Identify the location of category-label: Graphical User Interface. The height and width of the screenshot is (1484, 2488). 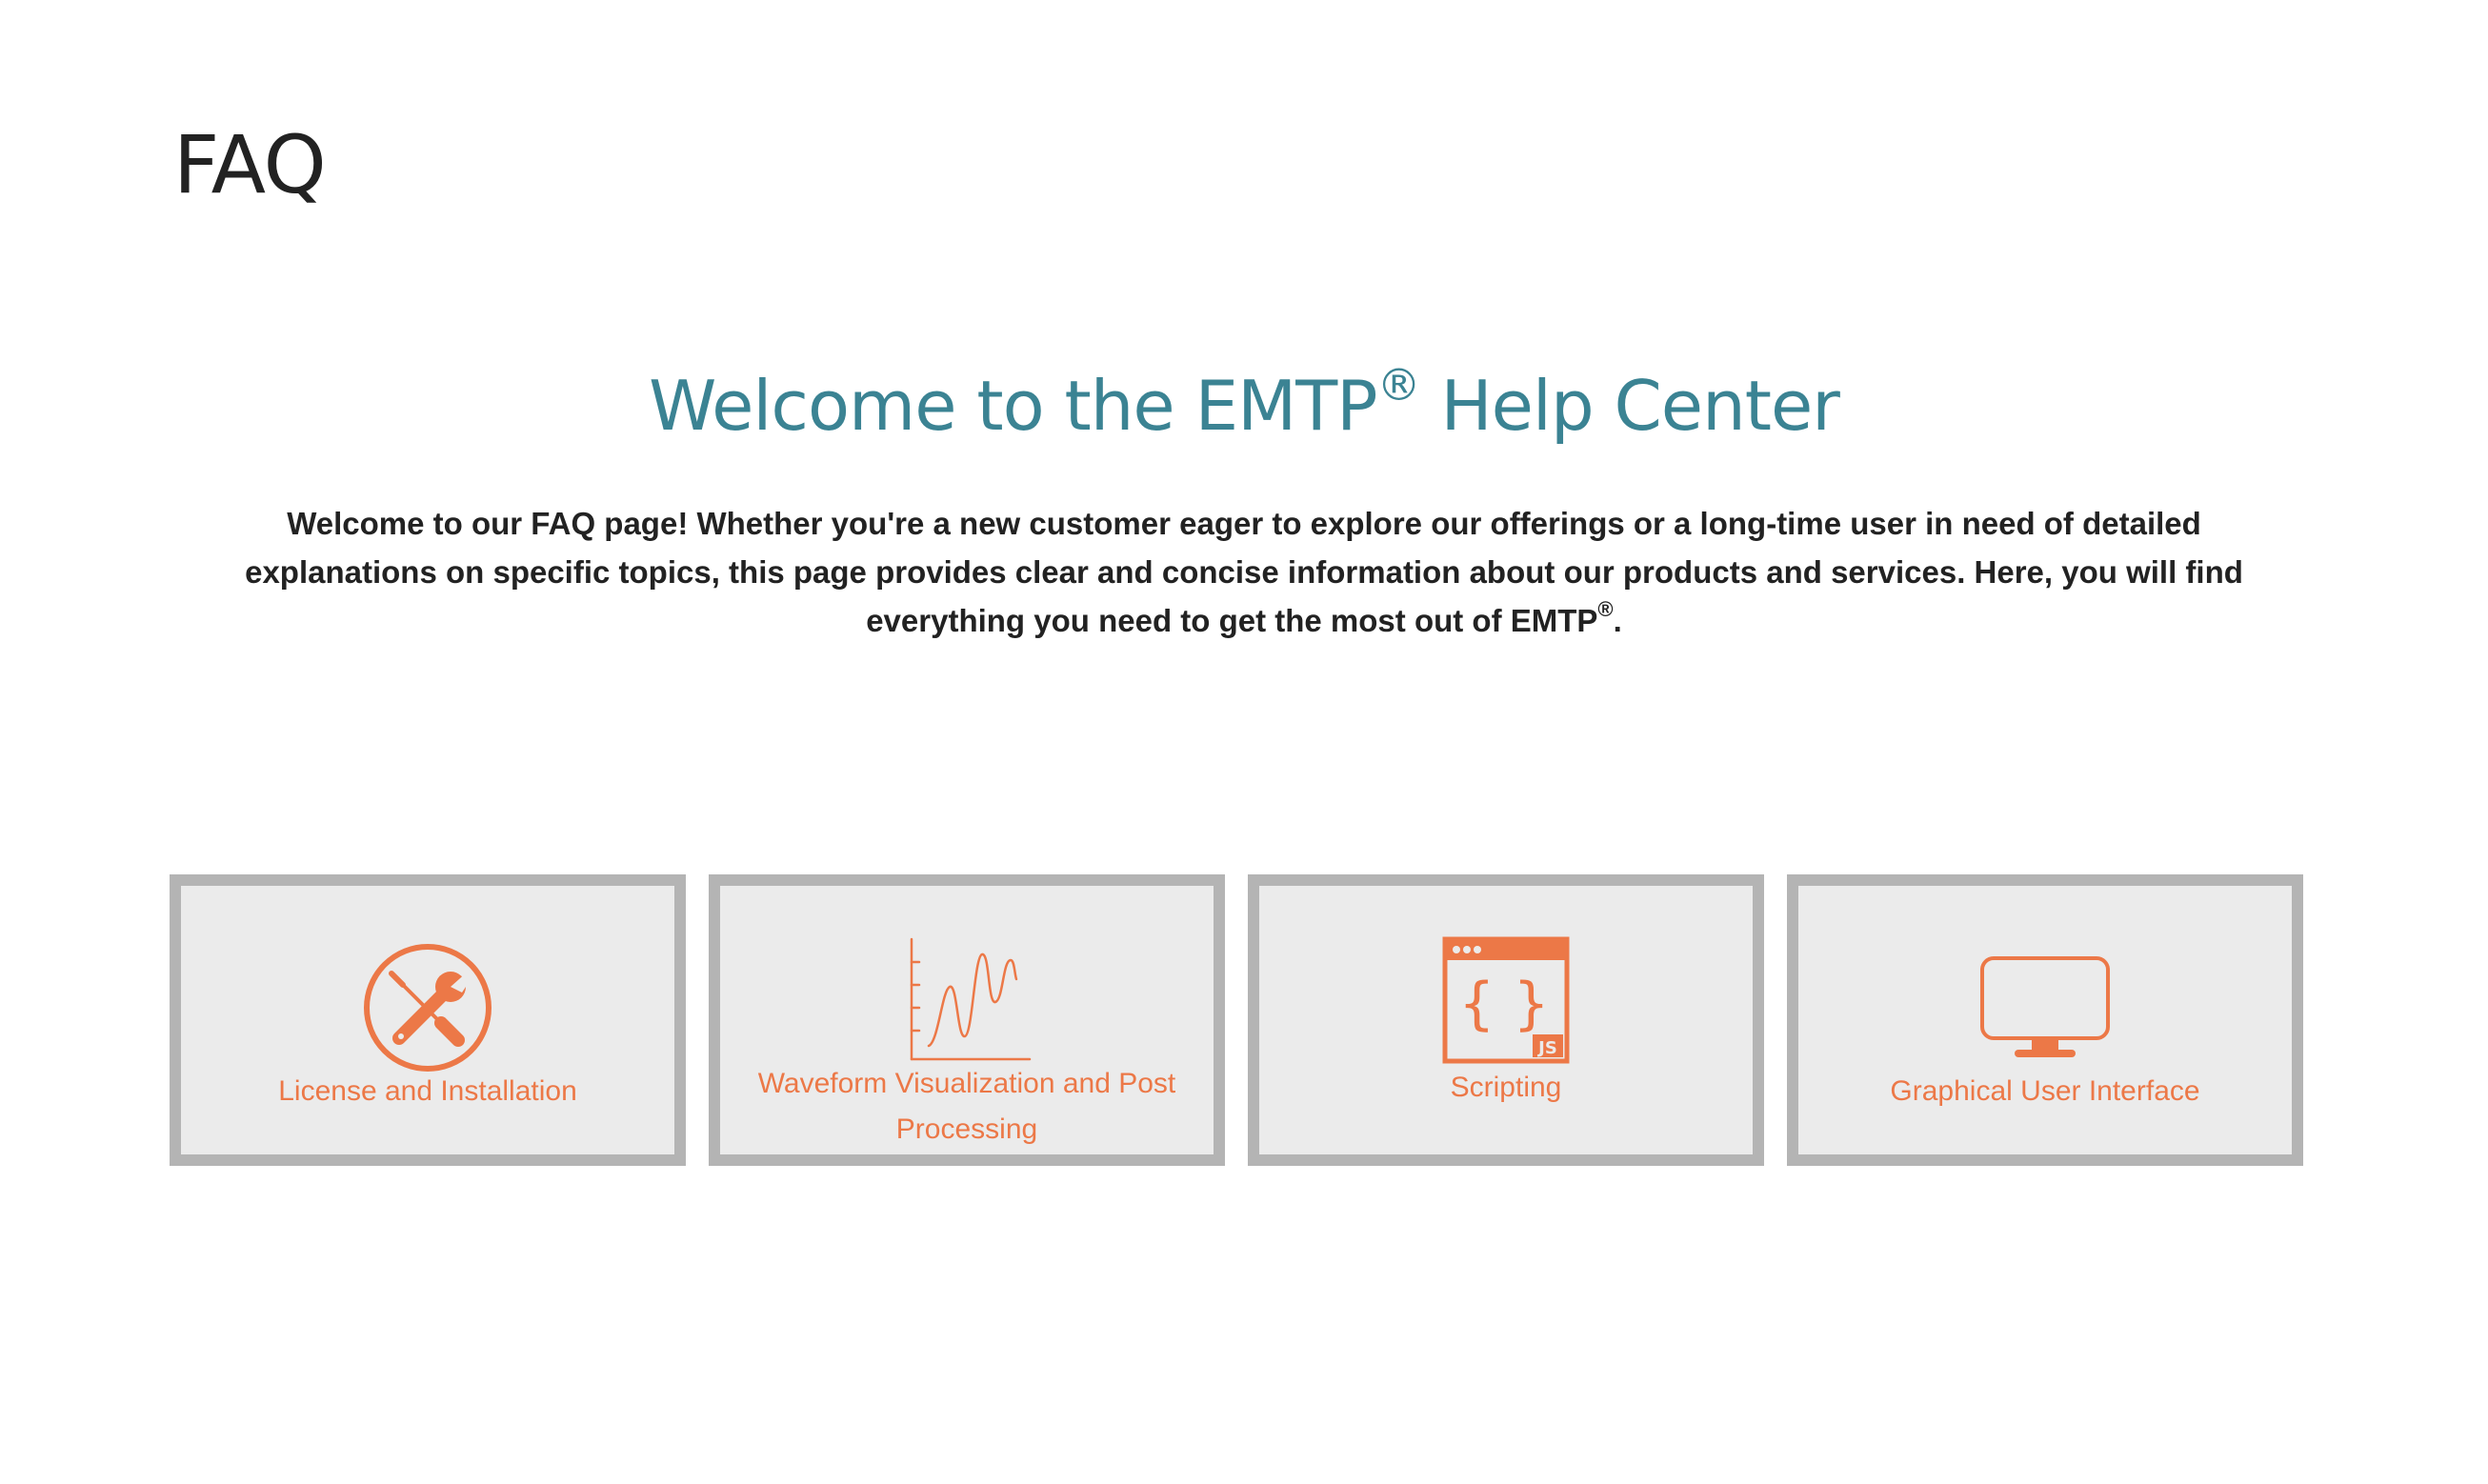
(2045, 1091).